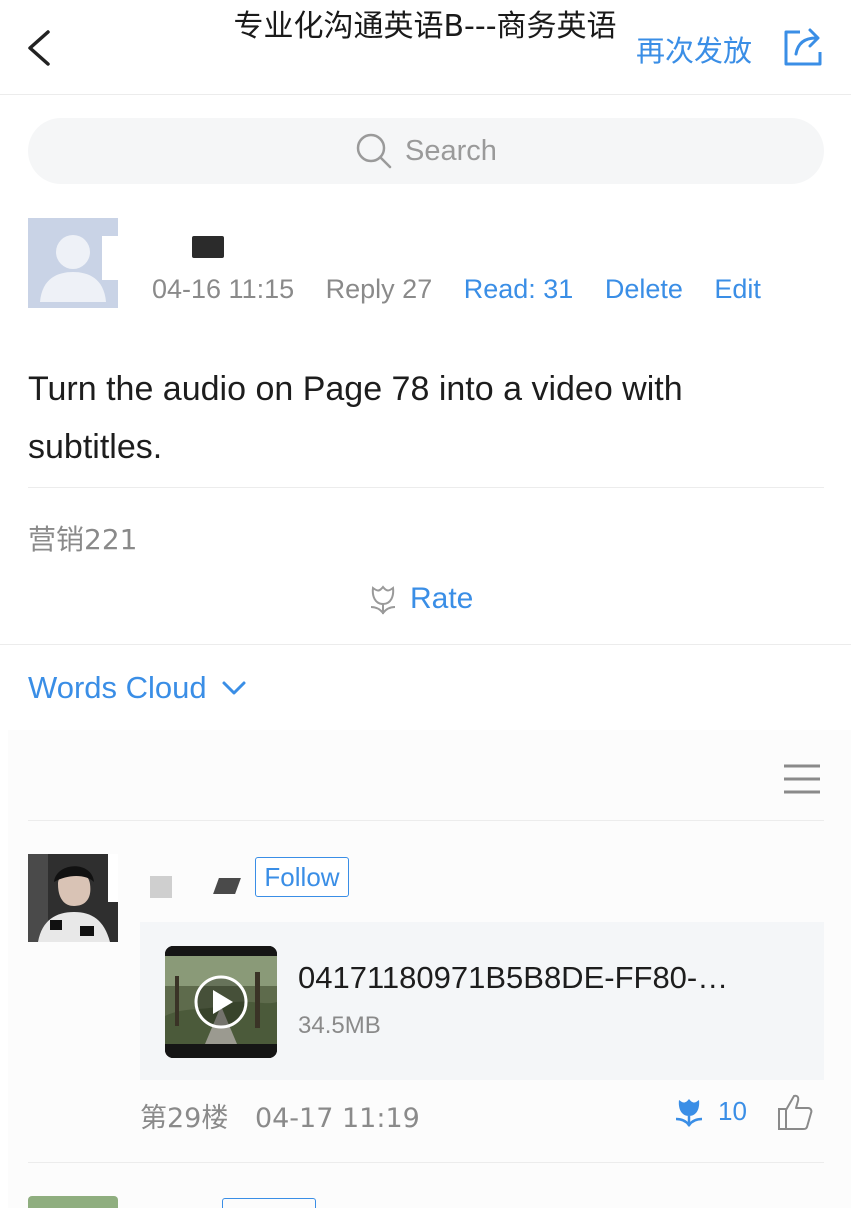 The width and height of the screenshot is (851, 1208). What do you see at coordinates (223, 289) in the screenshot?
I see `post-time: 04-16 11:15` at bounding box center [223, 289].